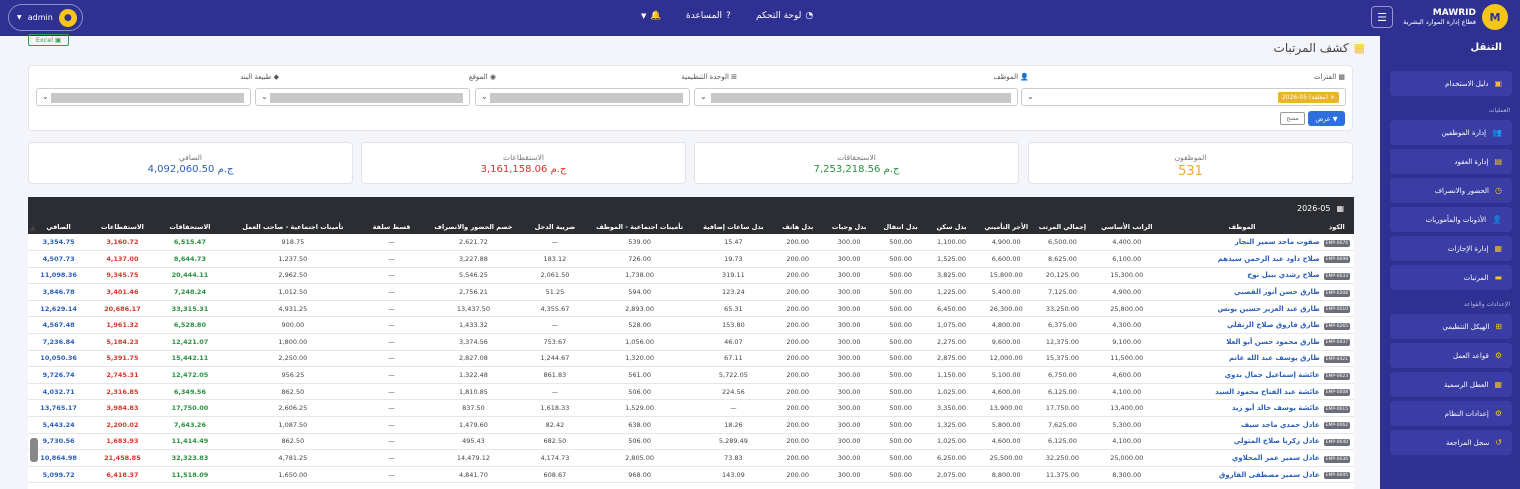 The width and height of the screenshot is (1520, 489). What do you see at coordinates (1451, 355) in the screenshot?
I see `sidebar-item-work-rules: ⚙ قواعد العمل` at bounding box center [1451, 355].